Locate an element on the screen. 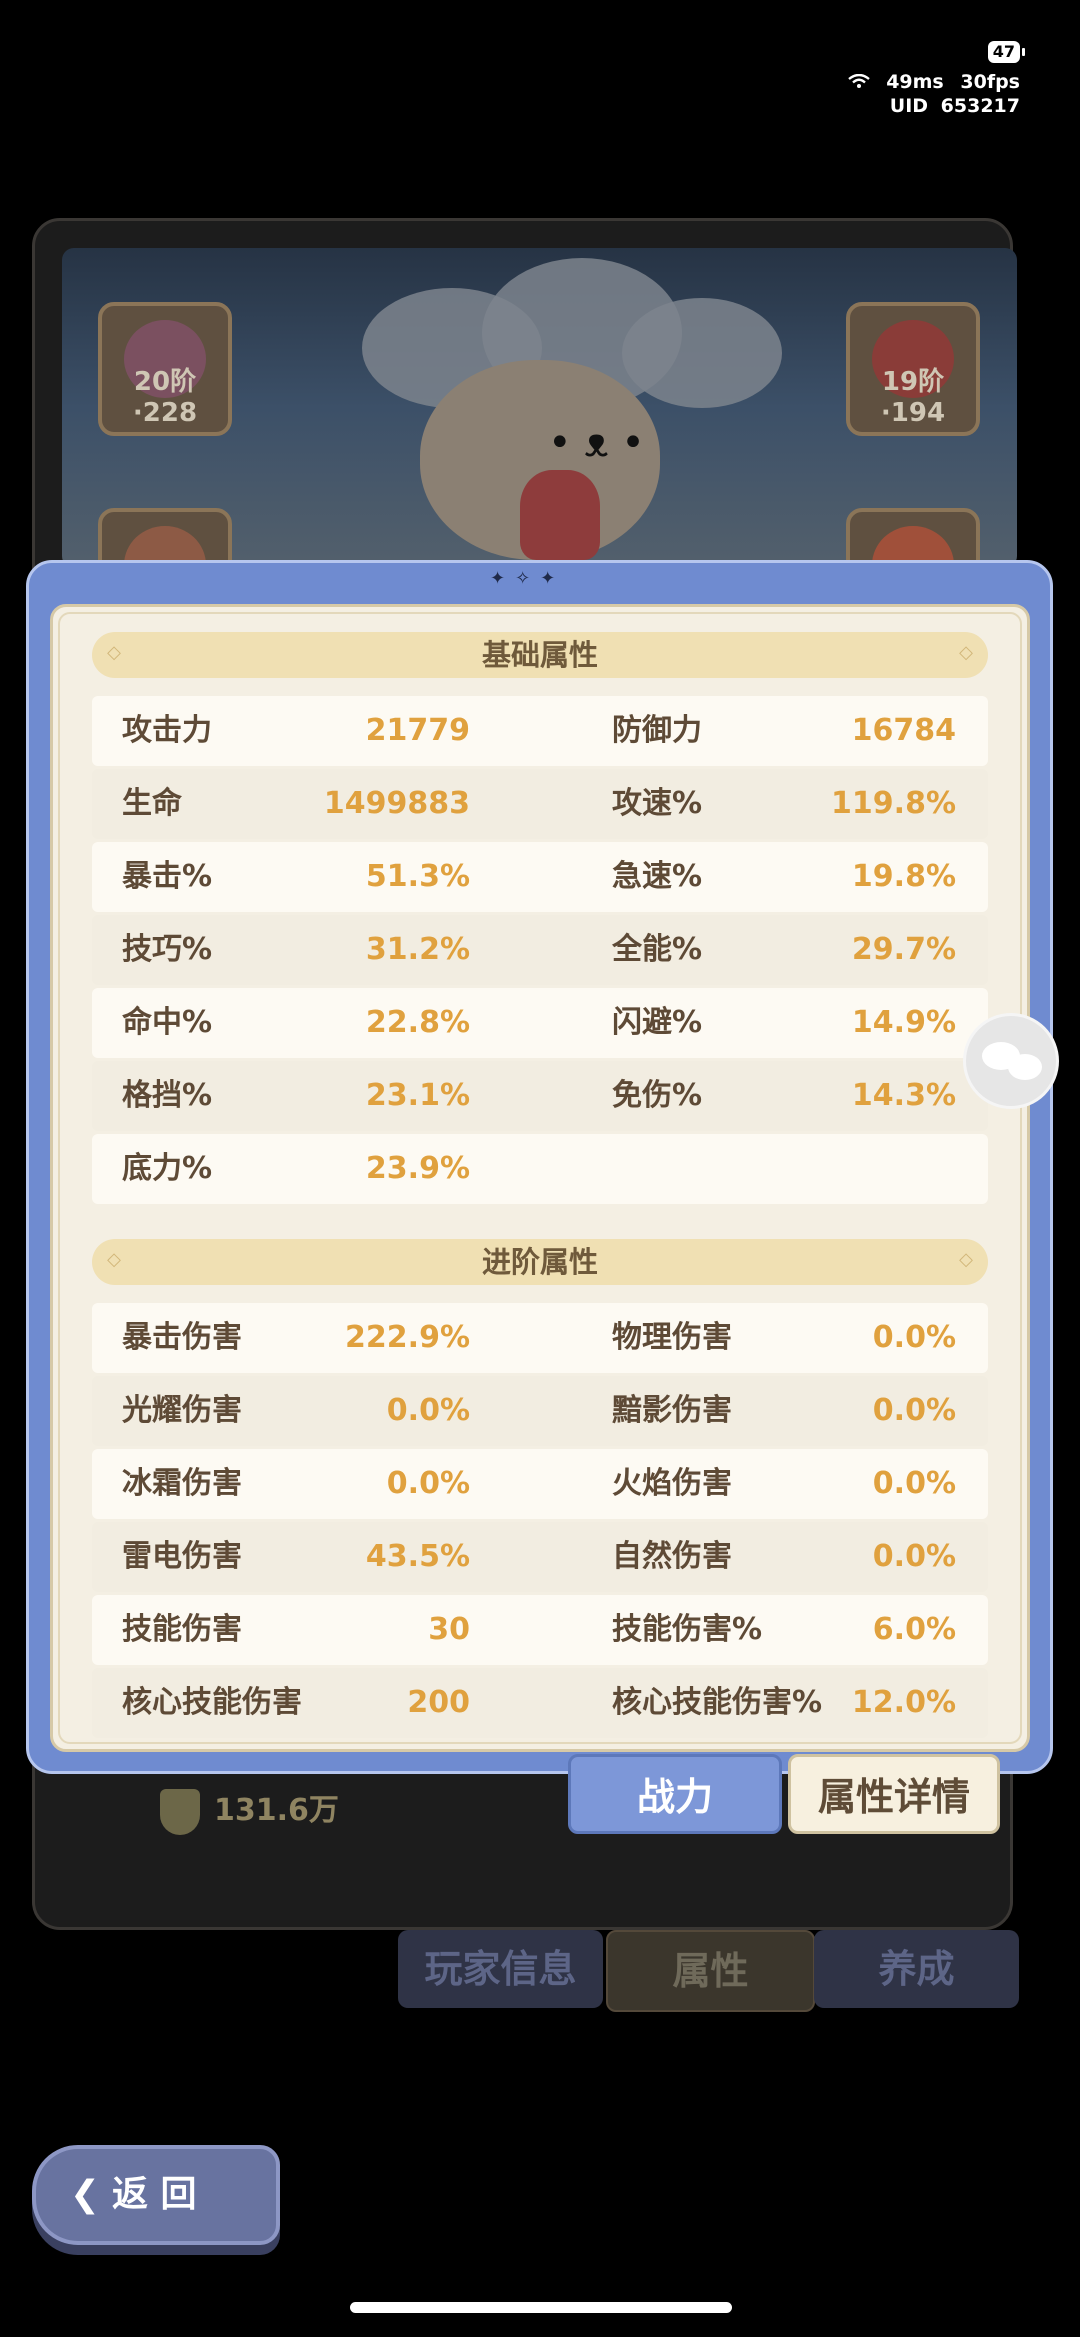  back-label: 返 回 is located at coordinates (154, 2194).